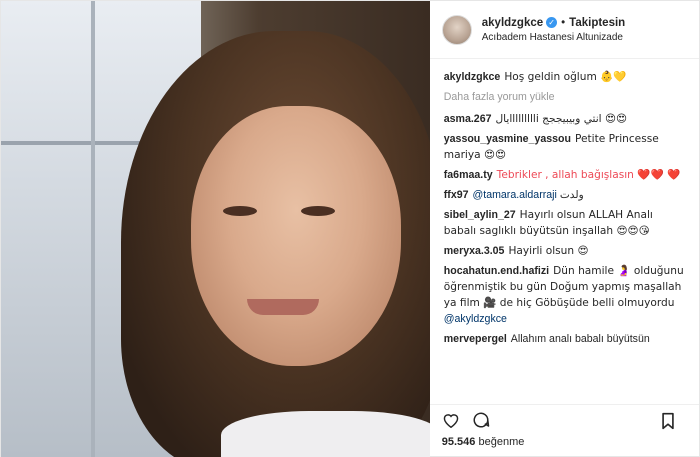 The width and height of the screenshot is (700, 457). What do you see at coordinates (570, 195) in the screenshot?
I see `comment-text: ولدت` at bounding box center [570, 195].